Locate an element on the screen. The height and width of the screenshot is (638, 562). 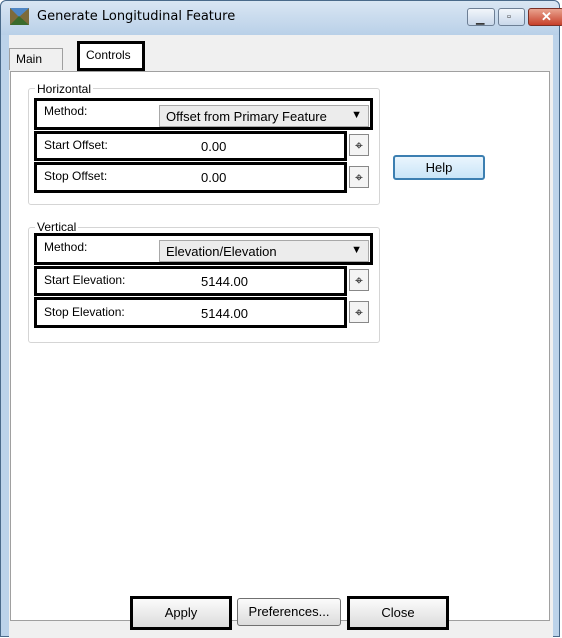
apply-button: Apply is located at coordinates (181, 613).